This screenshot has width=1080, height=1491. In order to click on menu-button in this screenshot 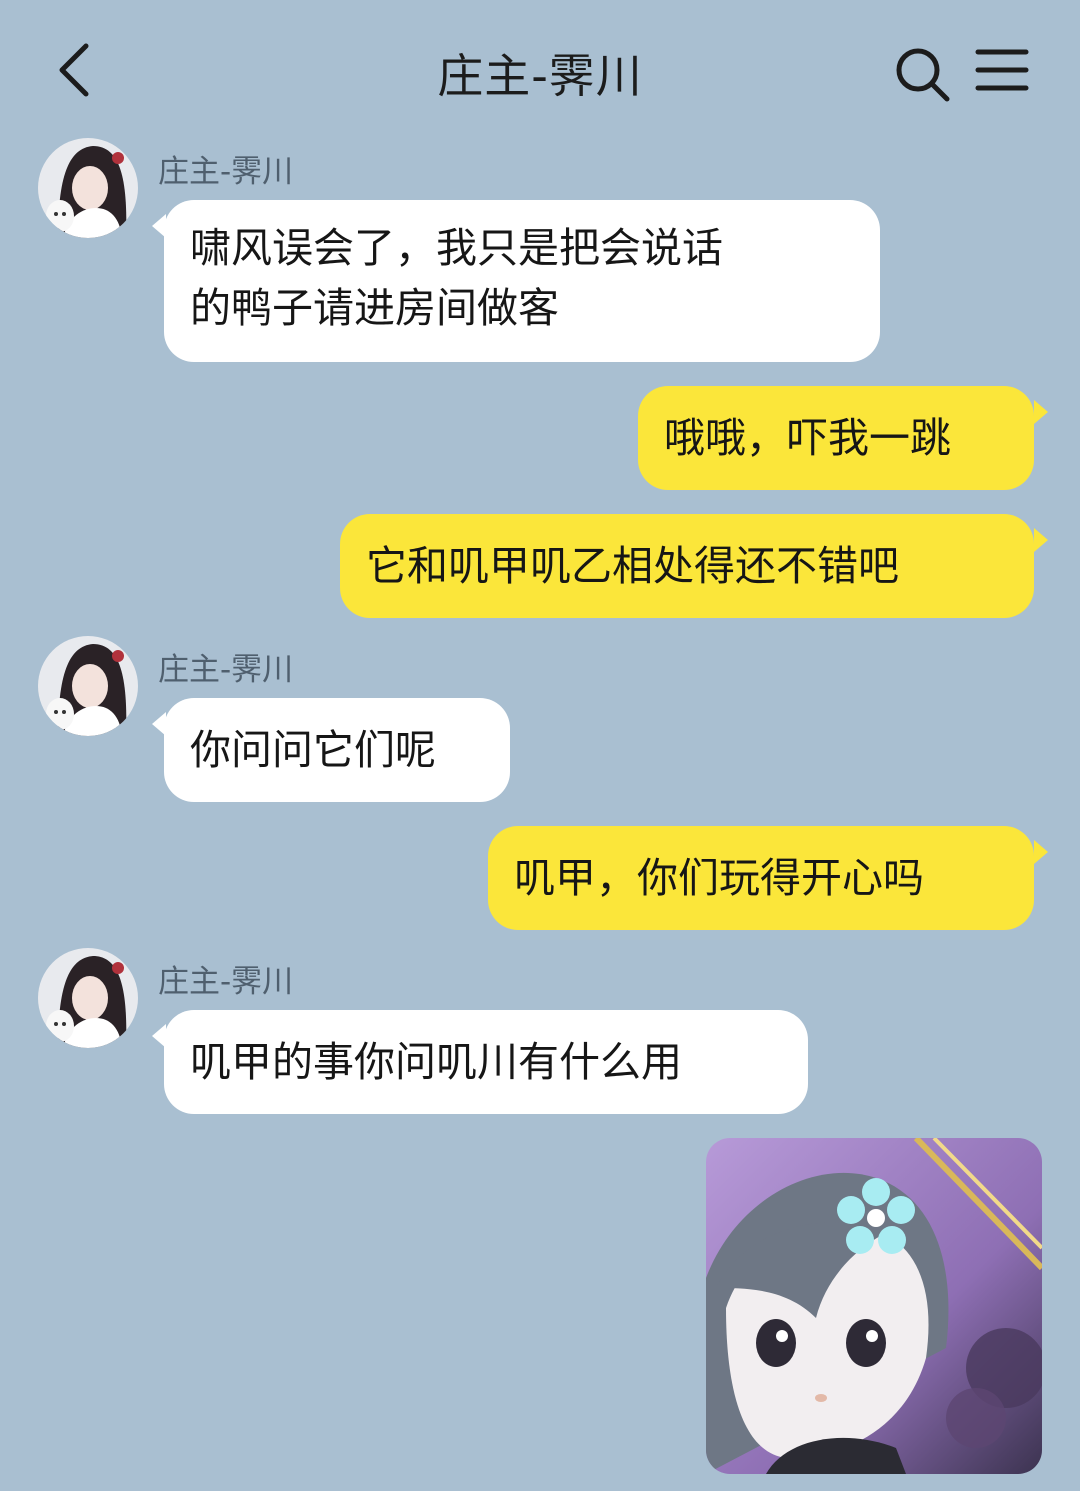, I will do `click(1002, 72)`.